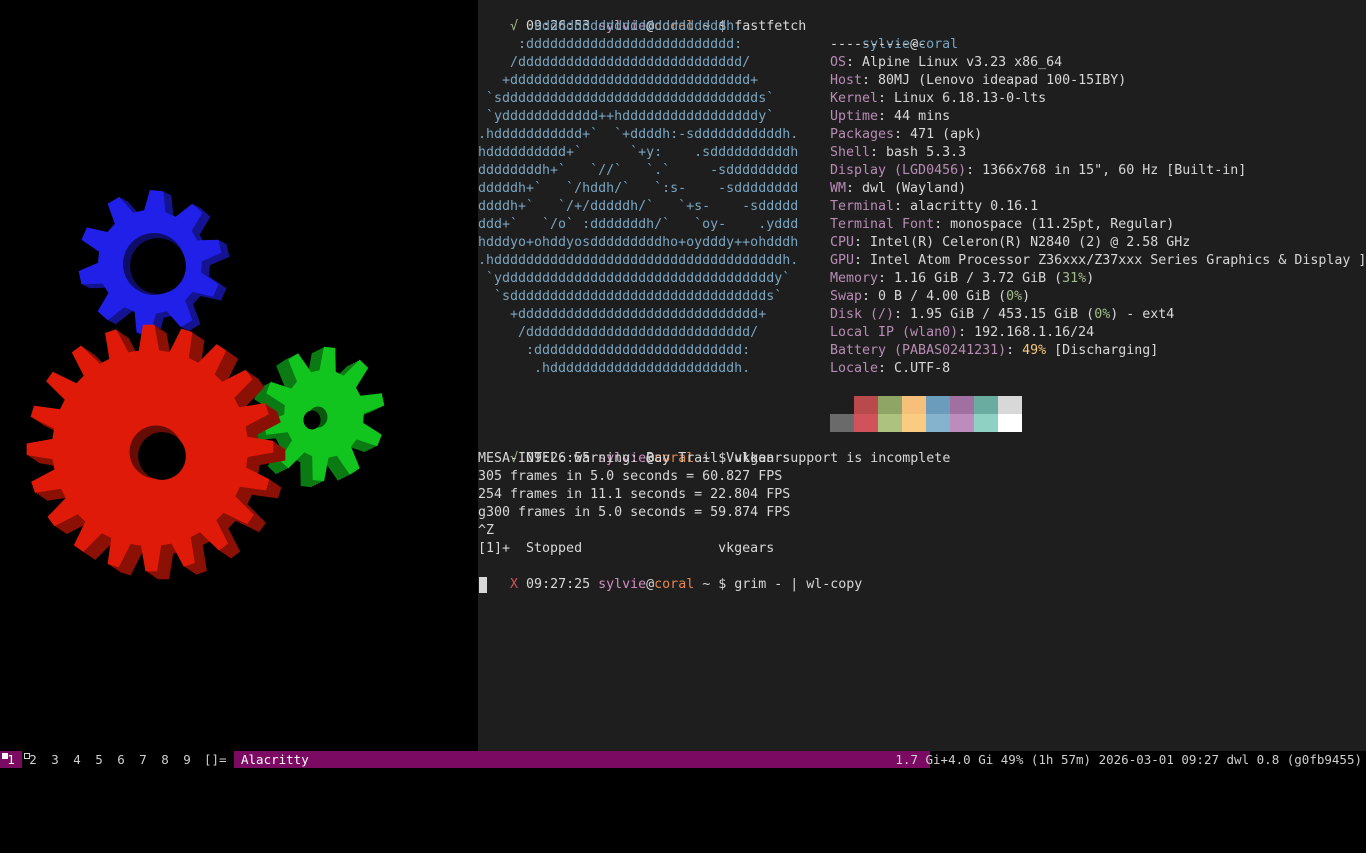 The image size is (1366, 853). Describe the element at coordinates (33, 759) in the screenshot. I see `tag-2: 2` at that location.